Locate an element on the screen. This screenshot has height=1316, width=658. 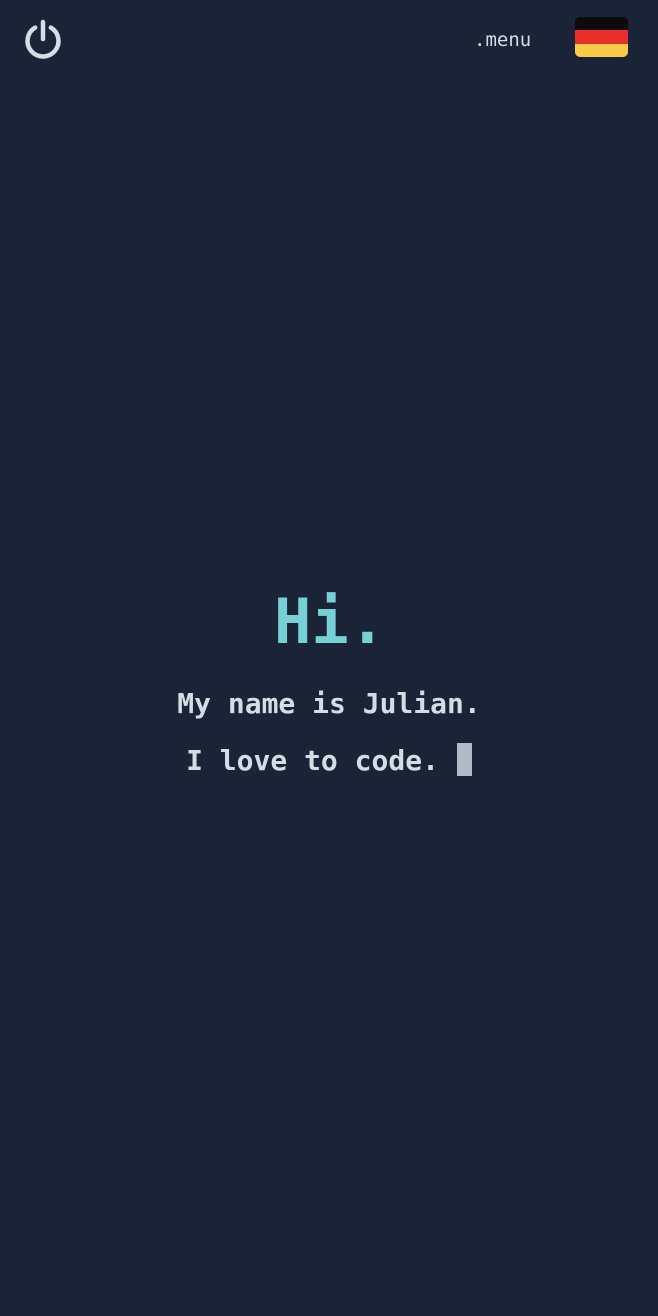
flag-stripe-black is located at coordinates (601, 24).